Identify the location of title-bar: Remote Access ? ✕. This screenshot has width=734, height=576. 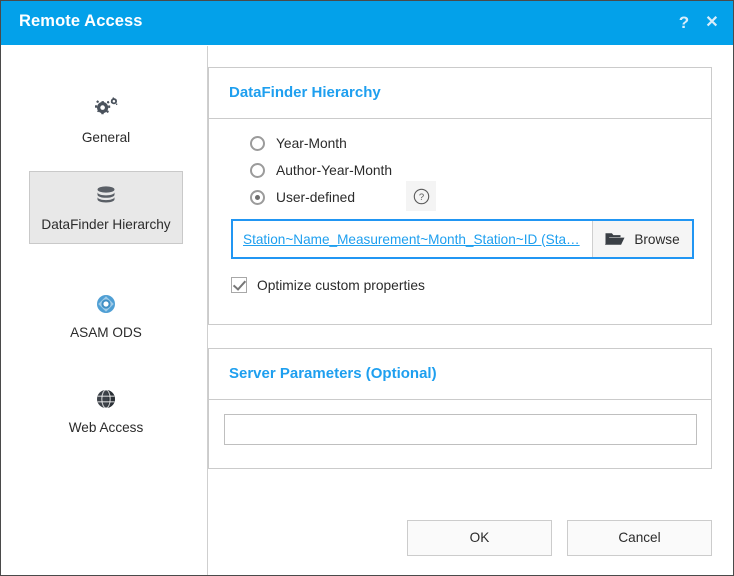
(367, 23).